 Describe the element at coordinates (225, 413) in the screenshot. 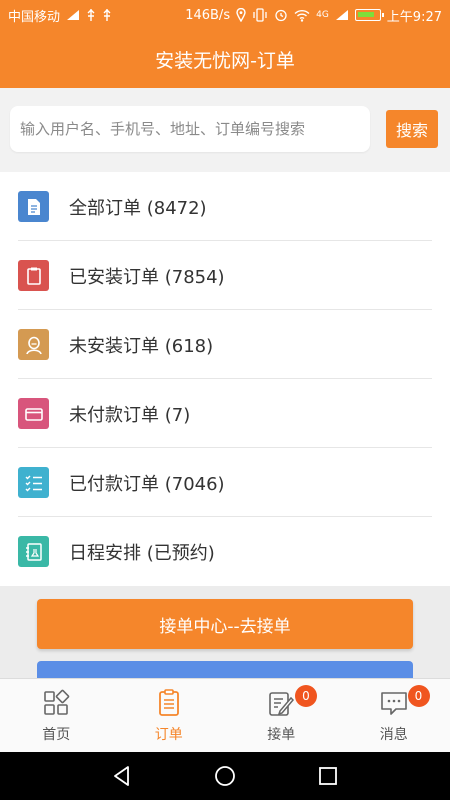

I see `order-item-unpaid: 未付款订单 (7)` at that location.